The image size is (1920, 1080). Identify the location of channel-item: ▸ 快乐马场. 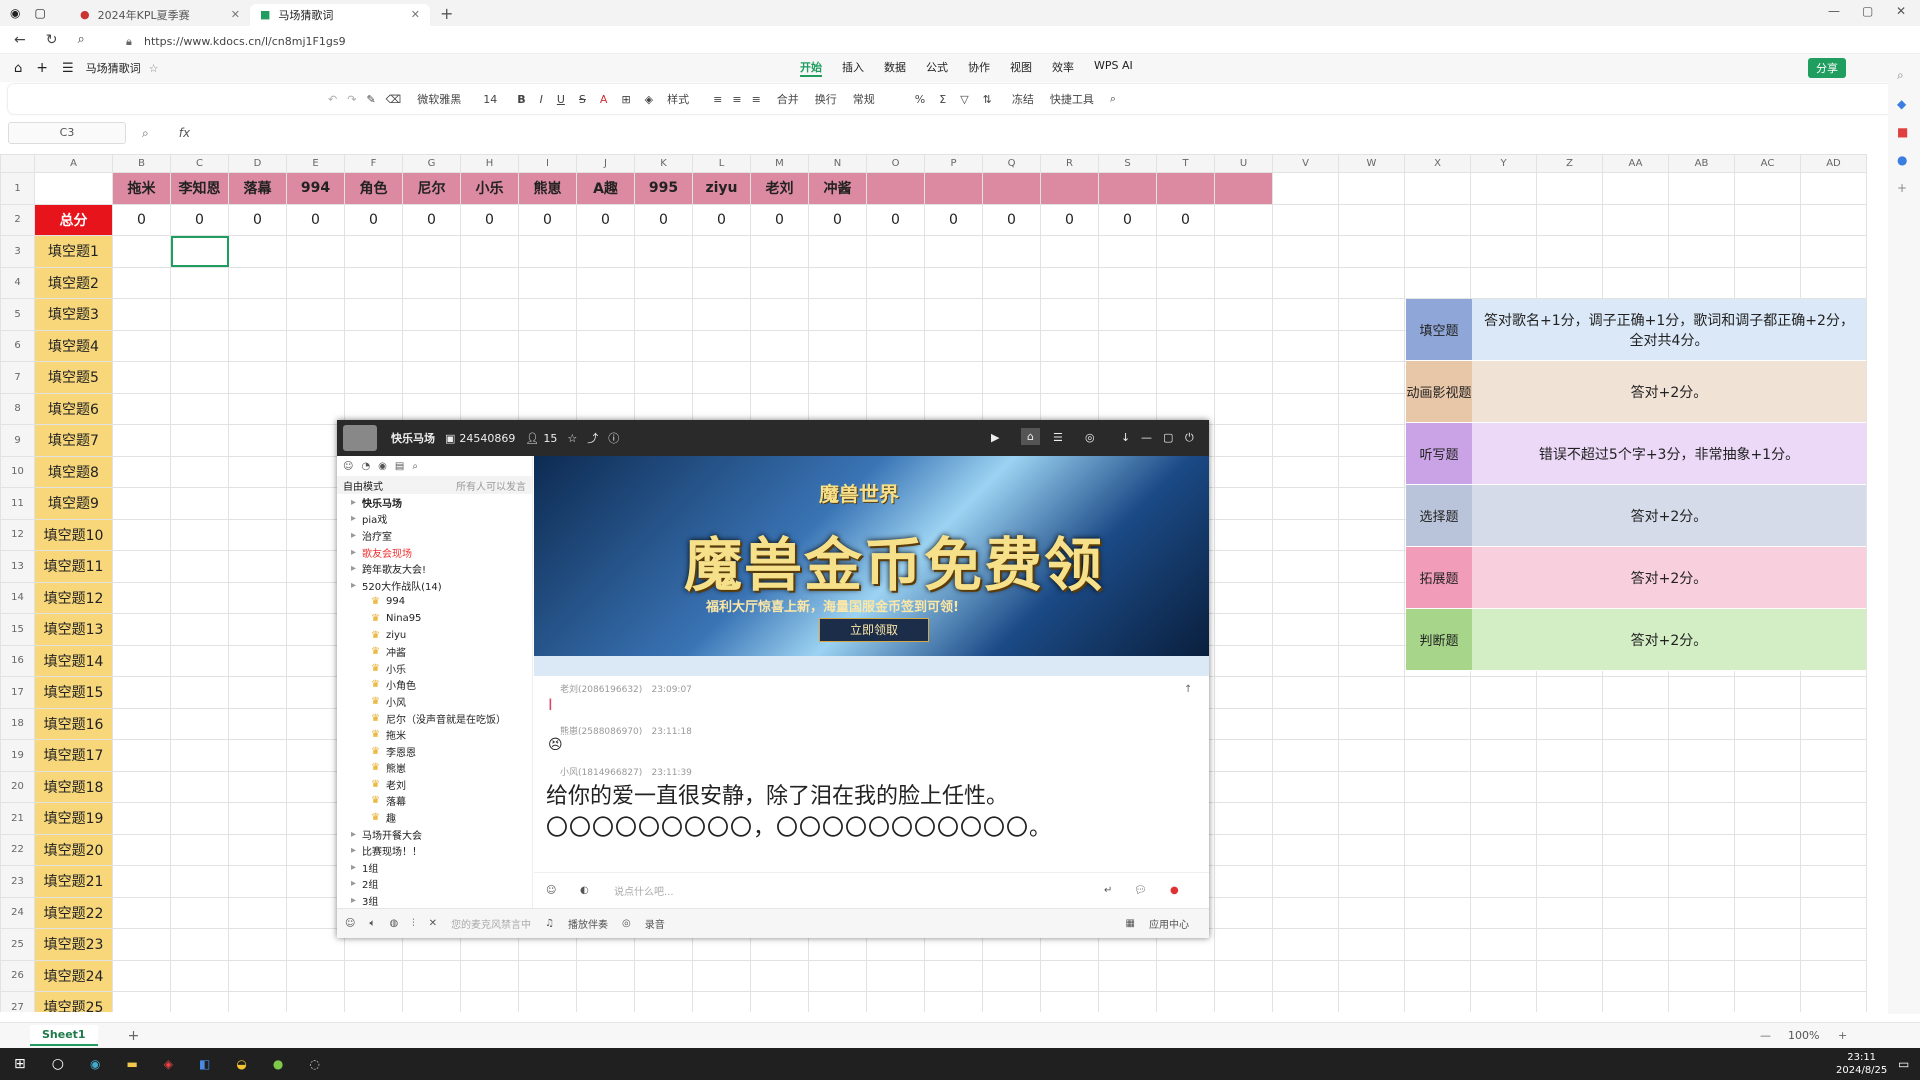
(434, 502).